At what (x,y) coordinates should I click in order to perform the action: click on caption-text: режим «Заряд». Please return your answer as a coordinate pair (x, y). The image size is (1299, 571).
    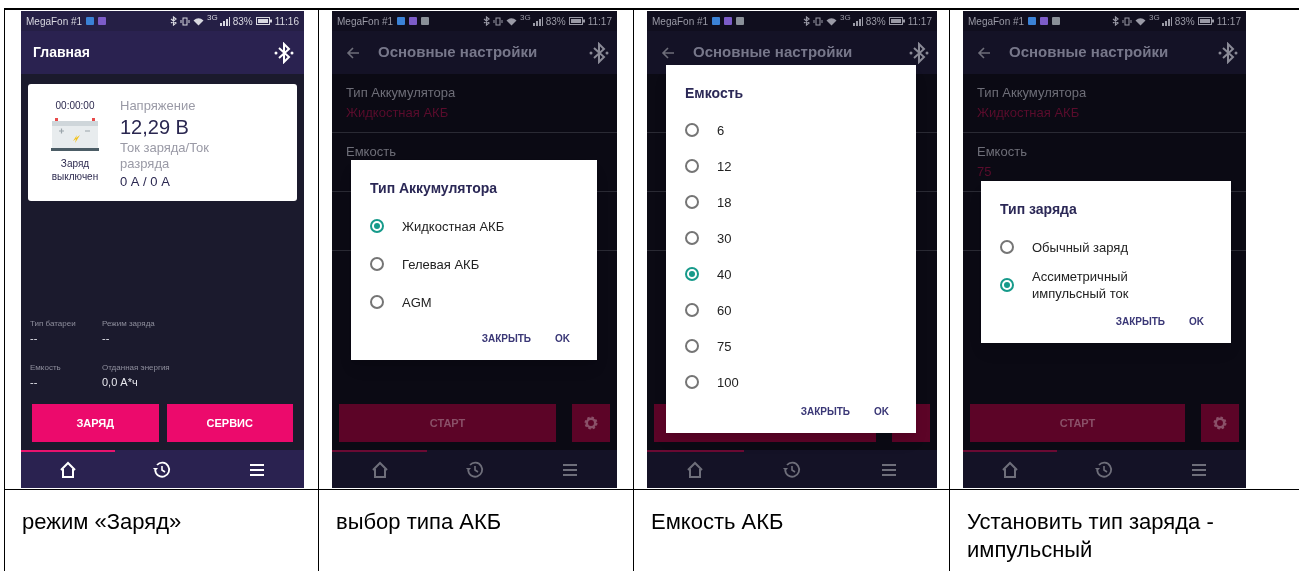
    Looking at the image, I should click on (102, 522).